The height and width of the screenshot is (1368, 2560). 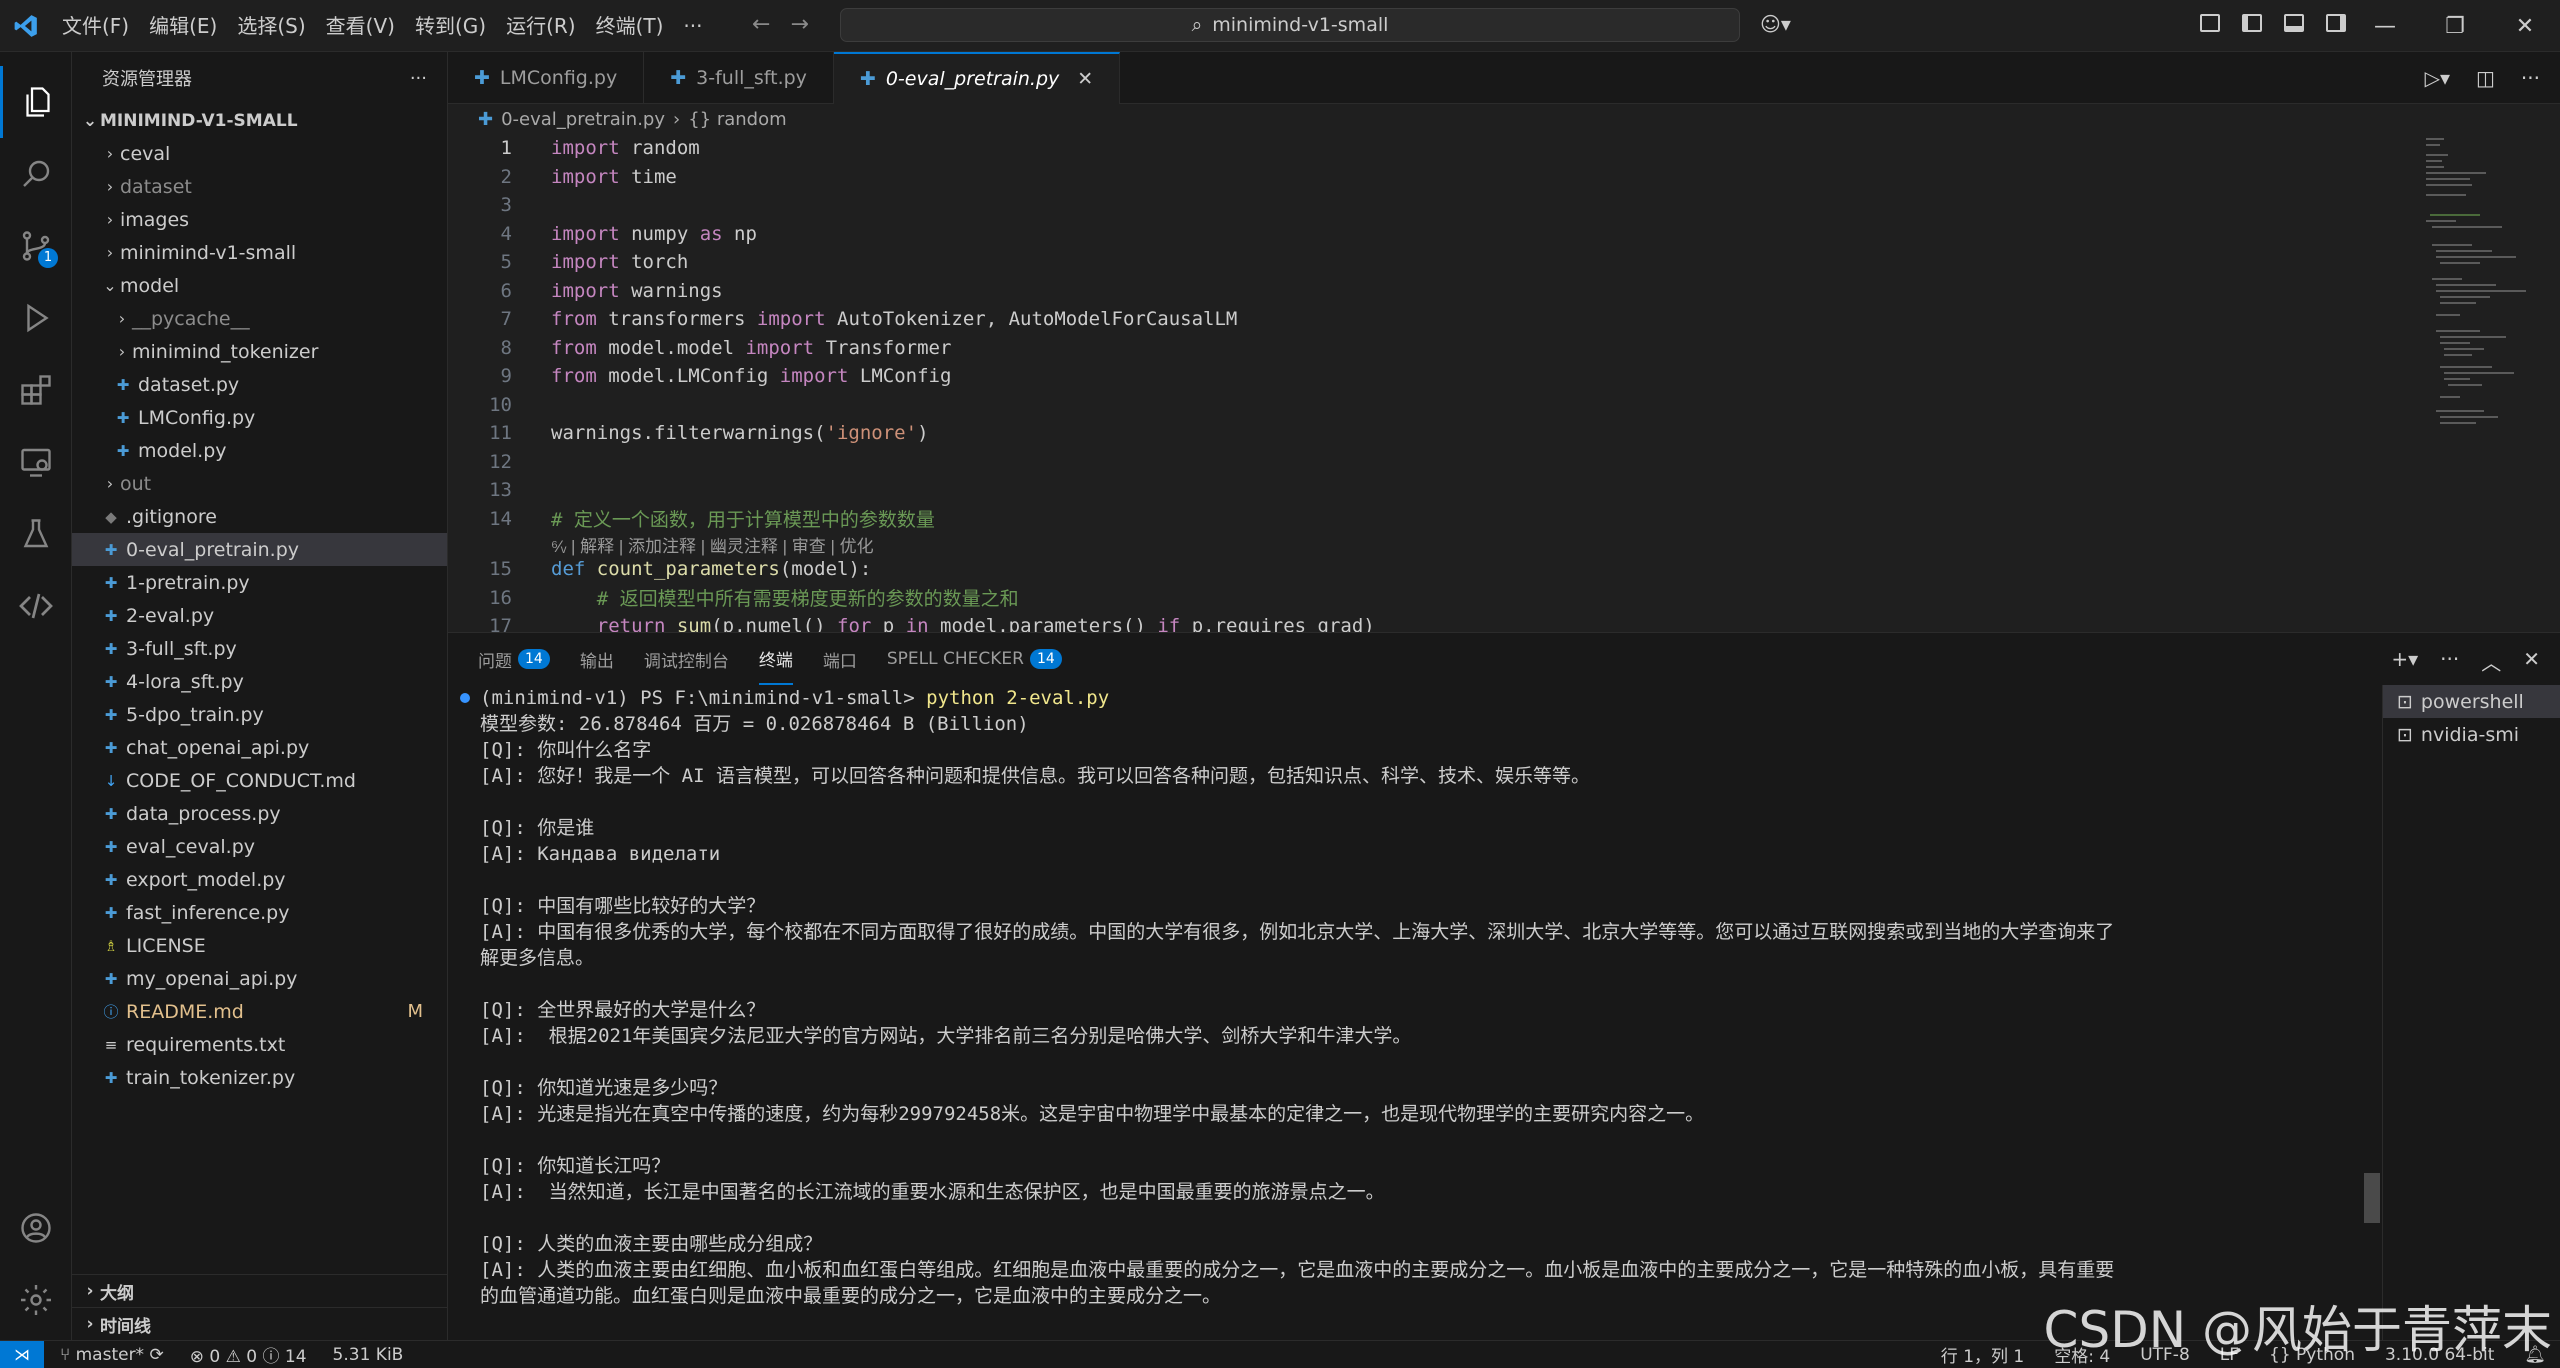 I want to click on terminal-entry: ⊡ nvidia-smi, so click(x=2471, y=734).